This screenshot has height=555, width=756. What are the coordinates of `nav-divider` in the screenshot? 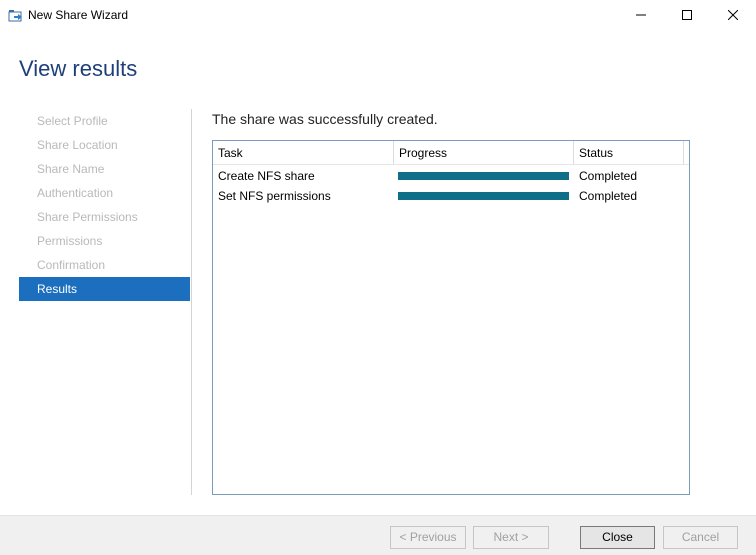 It's located at (191, 302).